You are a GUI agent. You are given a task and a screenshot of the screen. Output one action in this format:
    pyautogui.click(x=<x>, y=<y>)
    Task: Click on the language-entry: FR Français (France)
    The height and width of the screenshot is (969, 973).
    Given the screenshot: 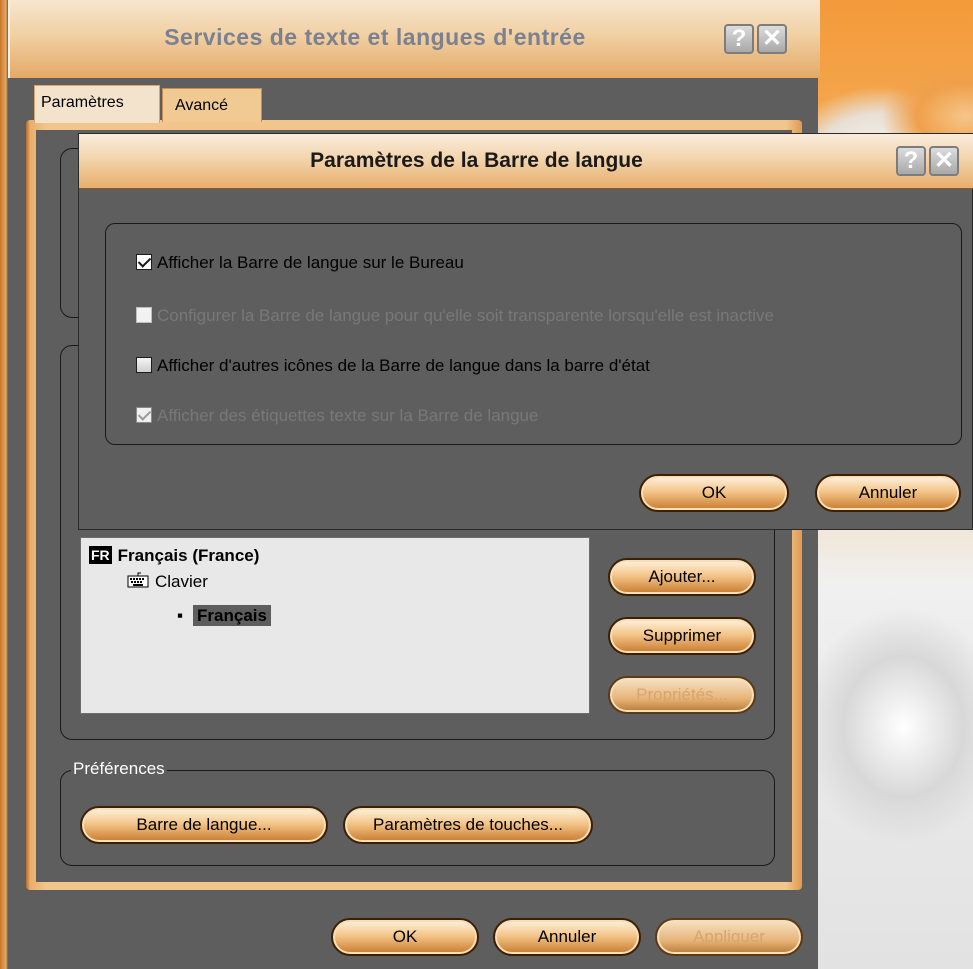 What is the action you would take?
    pyautogui.click(x=174, y=556)
    